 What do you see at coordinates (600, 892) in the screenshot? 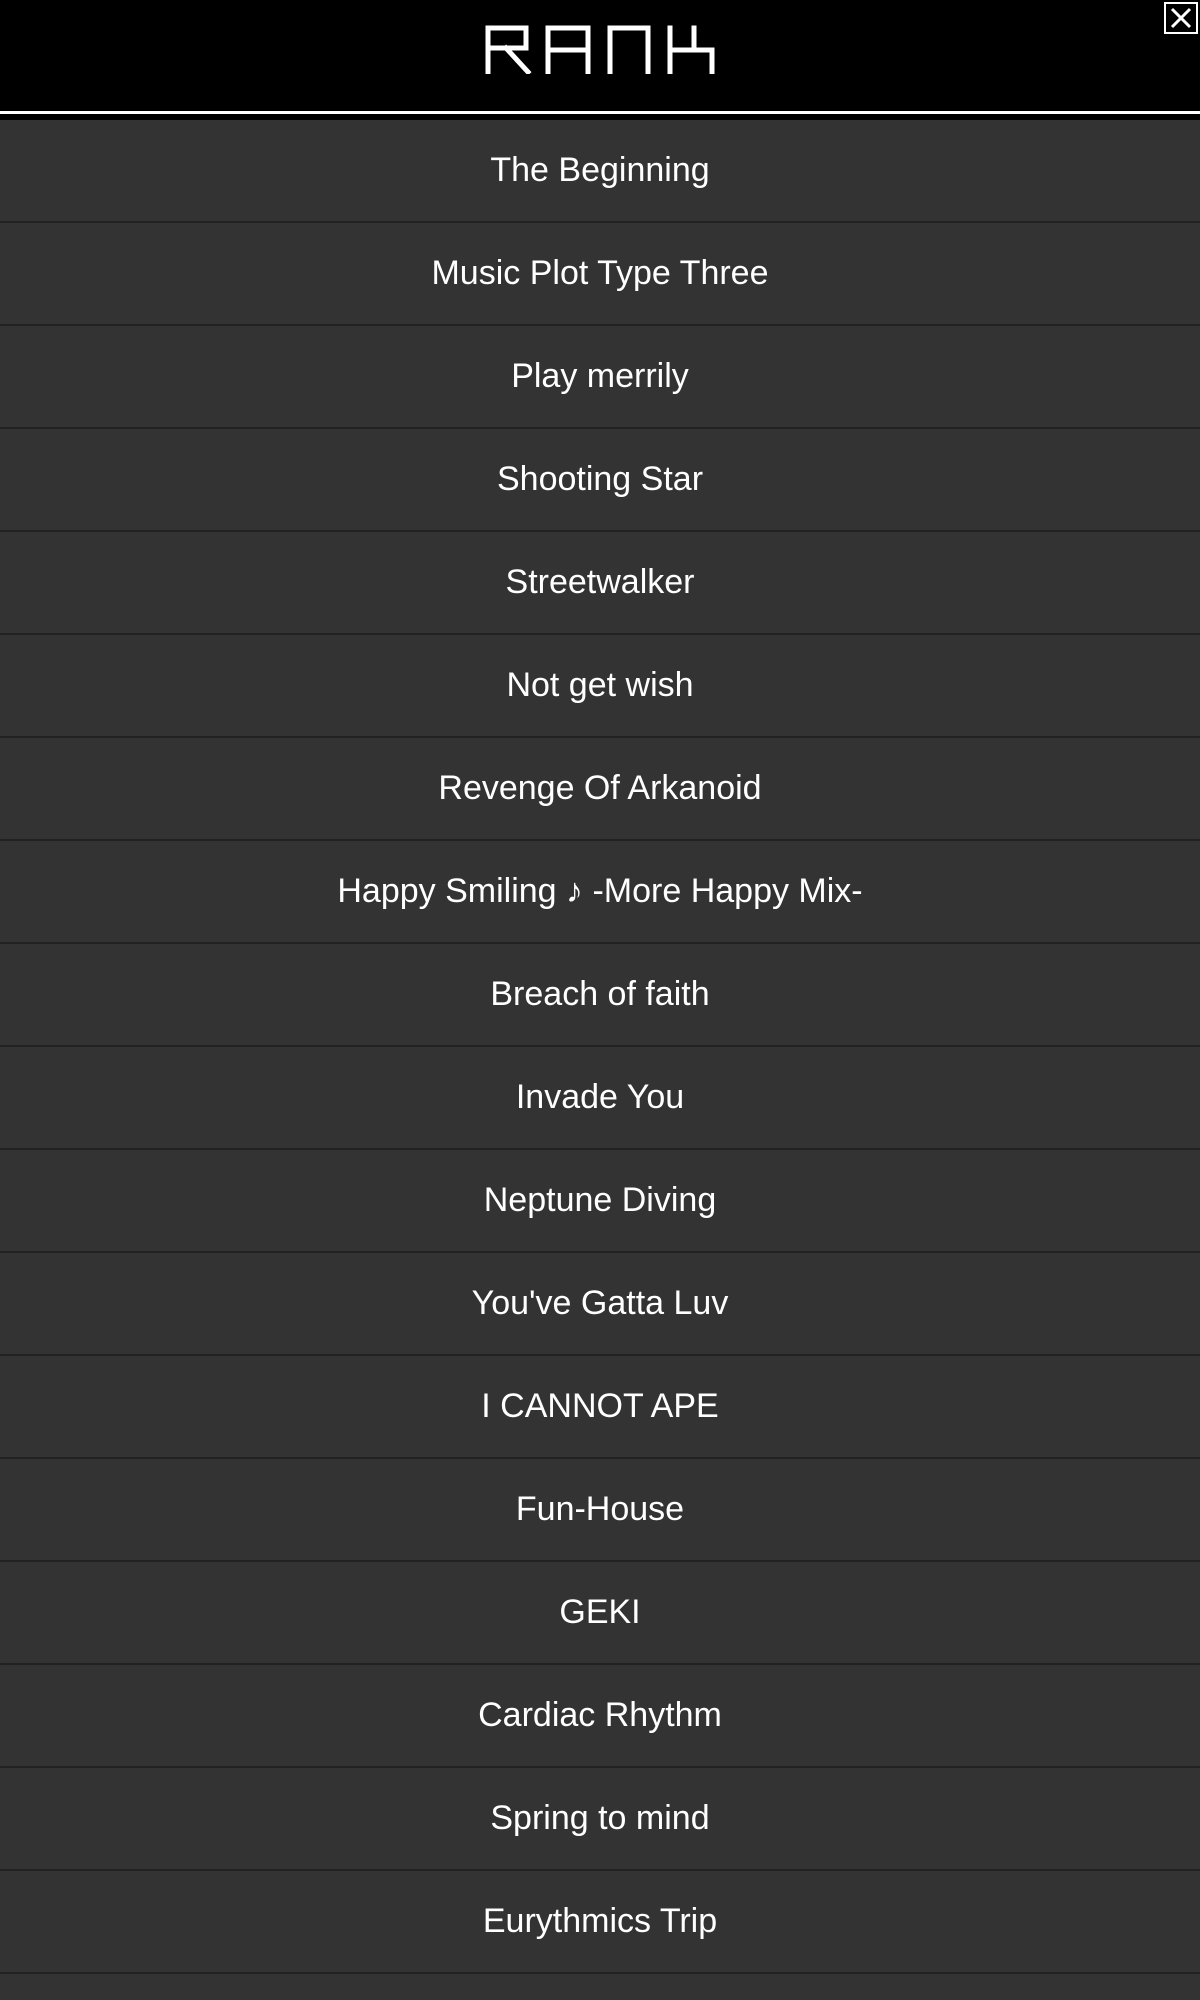
I see `track-item: Happy Smiling ♪ -More Happy Mix-` at bounding box center [600, 892].